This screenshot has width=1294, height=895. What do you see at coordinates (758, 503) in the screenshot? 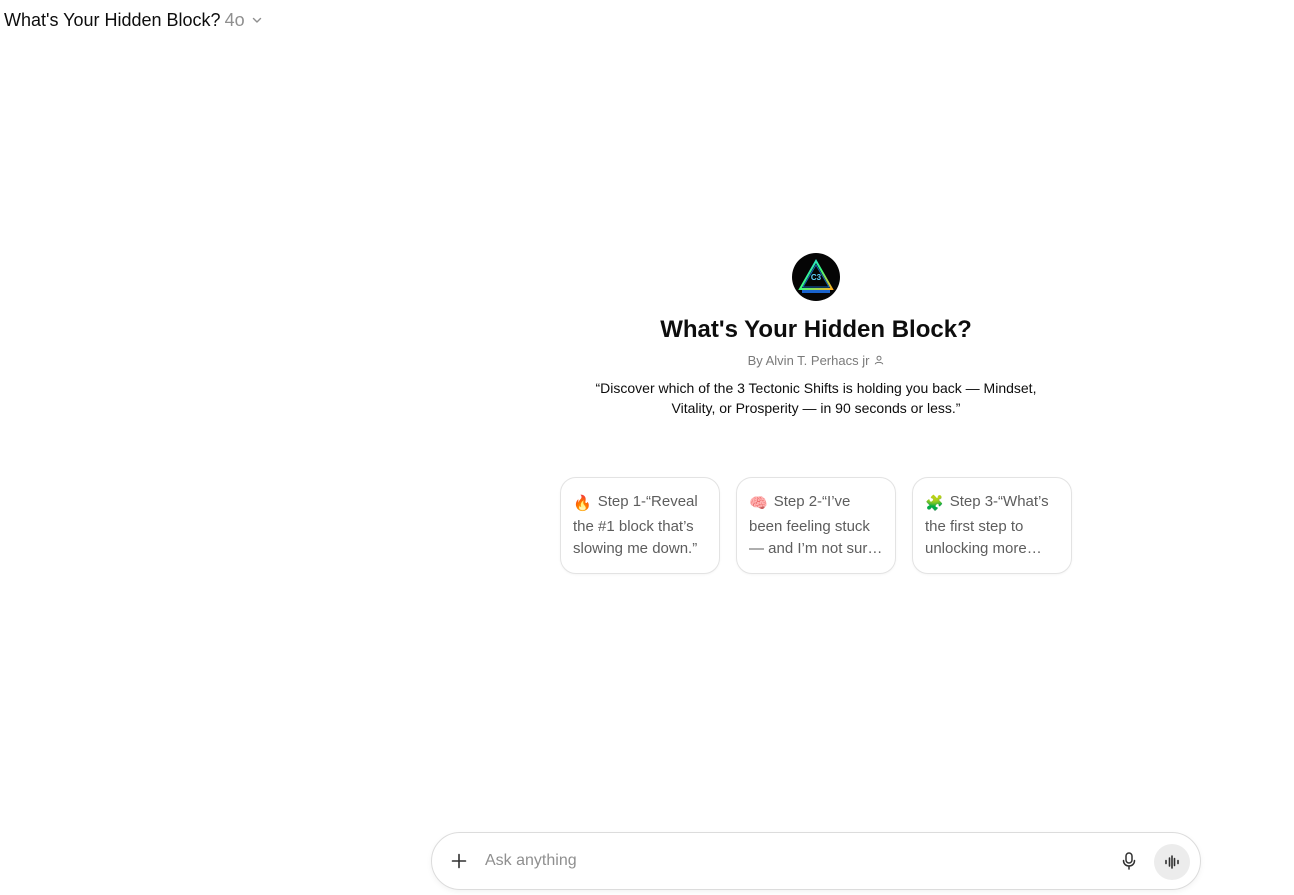
I see `brain-icon: 🧠` at bounding box center [758, 503].